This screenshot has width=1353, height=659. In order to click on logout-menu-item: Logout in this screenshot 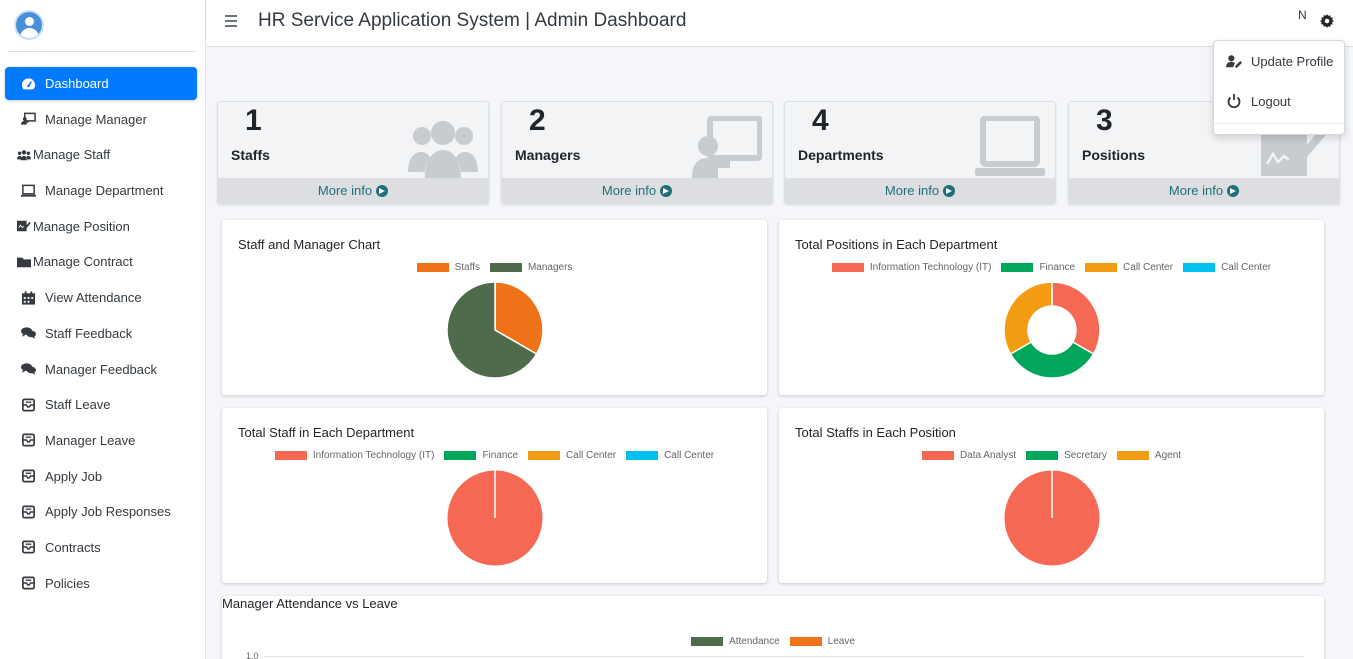, I will do `click(1279, 101)`.